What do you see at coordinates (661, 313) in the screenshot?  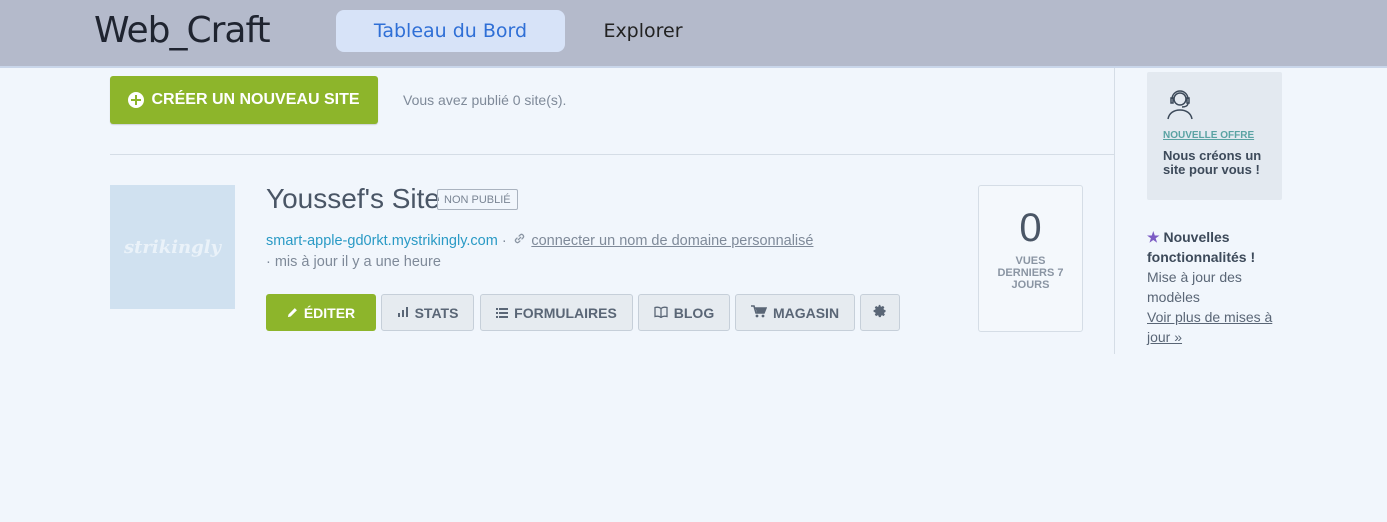 I see `book-icon` at bounding box center [661, 313].